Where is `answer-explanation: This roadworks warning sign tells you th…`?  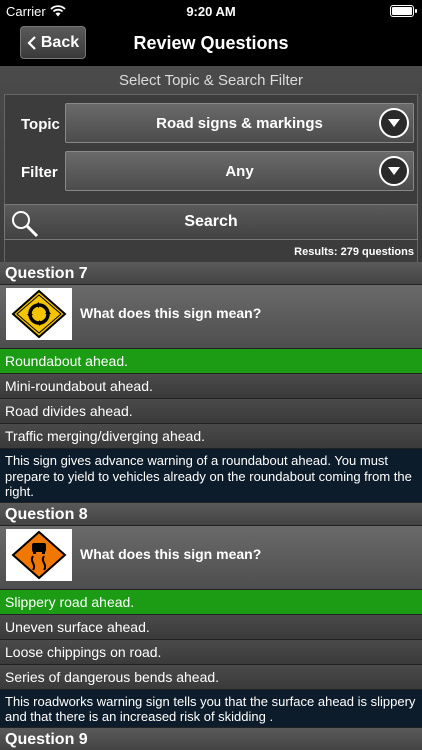
answer-explanation: This roadworks warning sign tells you th… is located at coordinates (211, 708).